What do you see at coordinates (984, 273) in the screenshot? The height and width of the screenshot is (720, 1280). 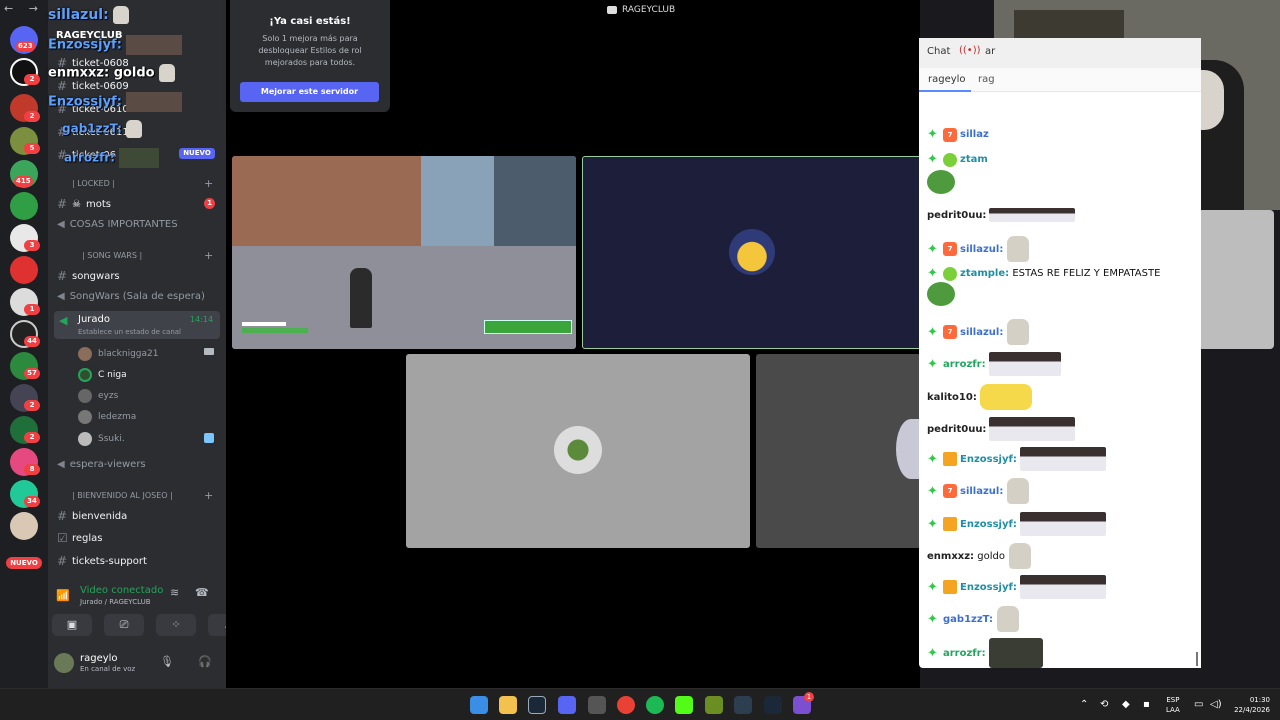 I see `chat-username: ztample:` at bounding box center [984, 273].